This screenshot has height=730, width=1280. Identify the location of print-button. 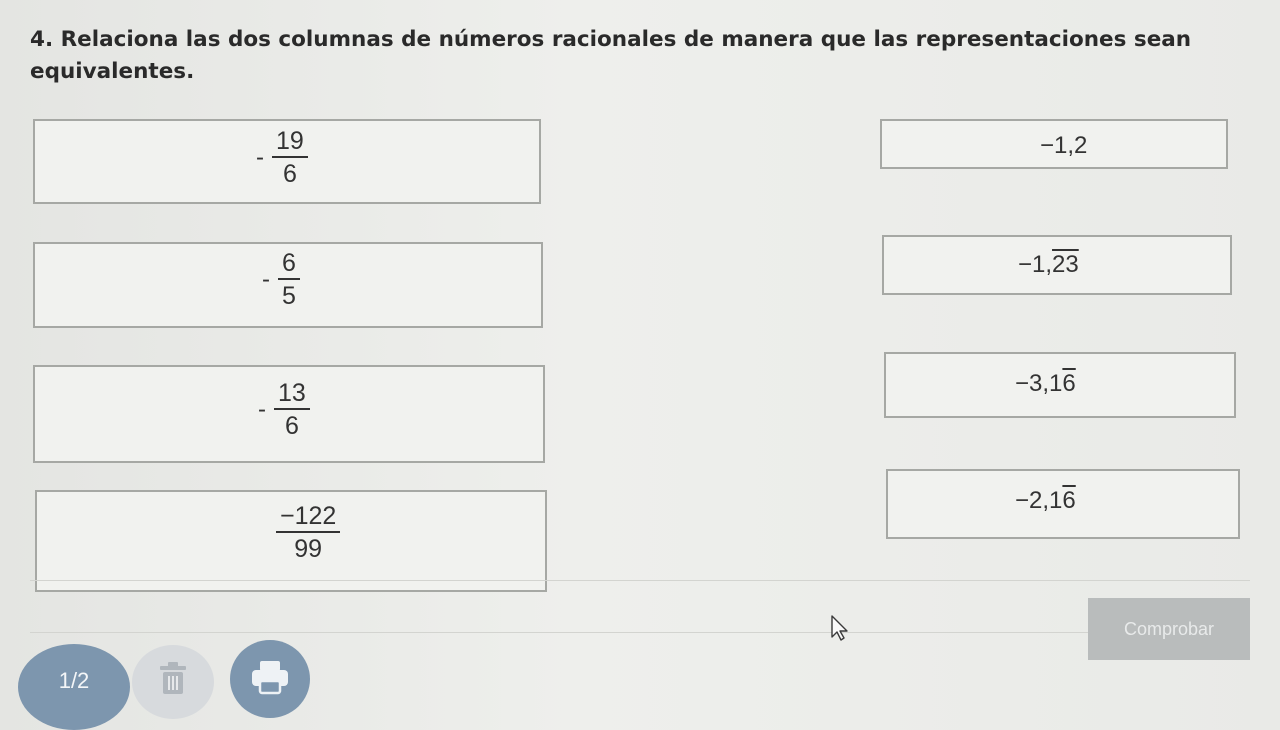
(270, 679).